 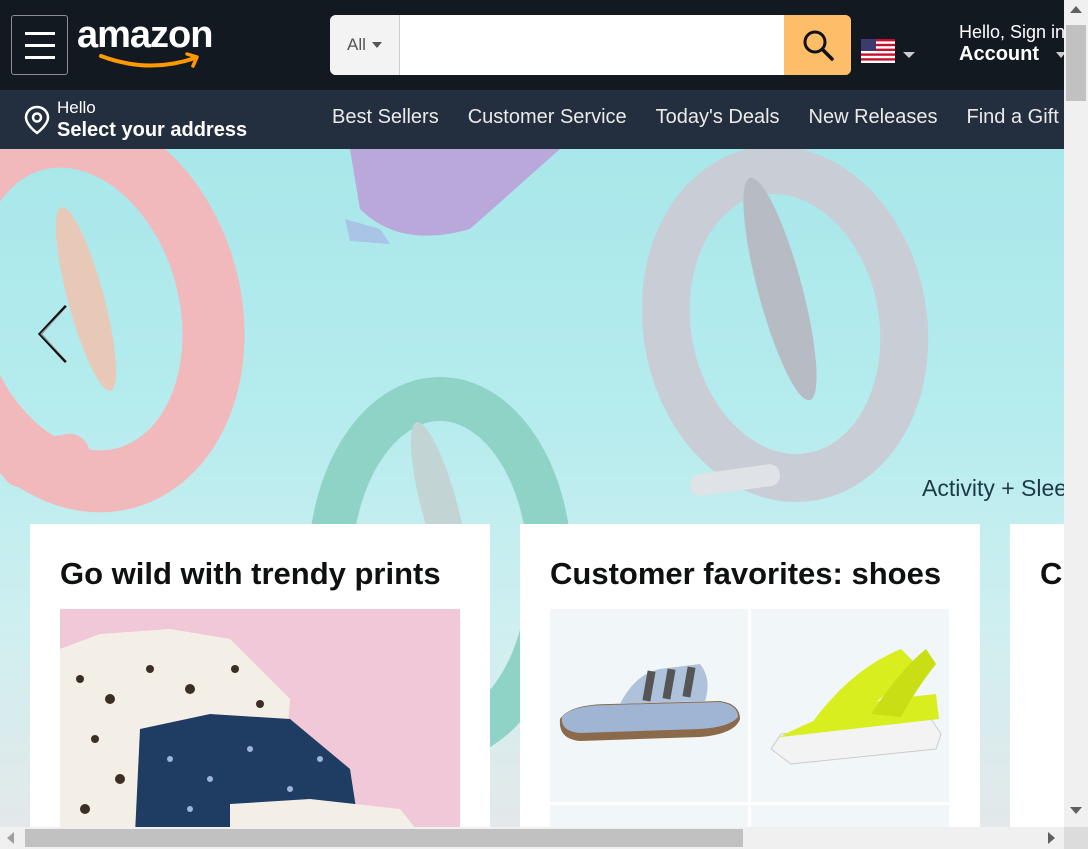 I want to click on scroll-up-arrow-icon, so click(x=1076, y=9).